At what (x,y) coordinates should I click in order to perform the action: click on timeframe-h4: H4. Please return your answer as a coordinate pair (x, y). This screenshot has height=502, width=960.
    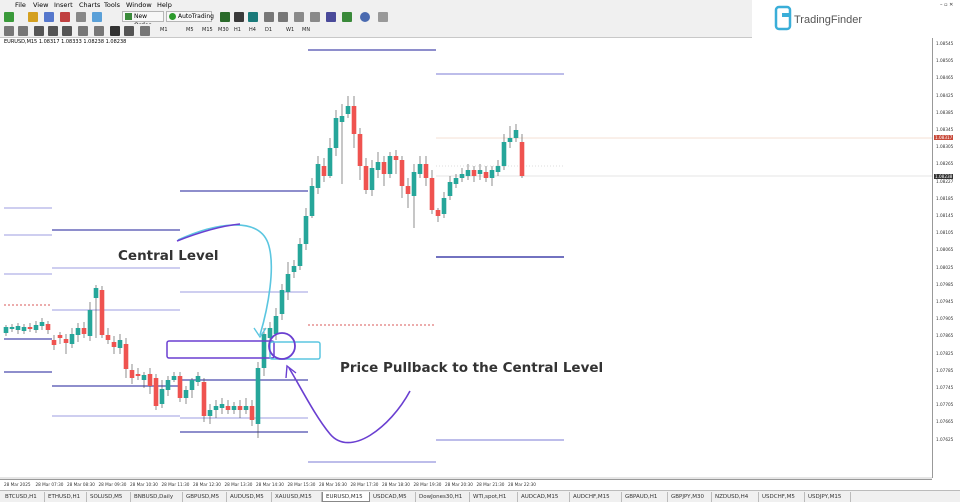
    Looking at the image, I should click on (252, 30).